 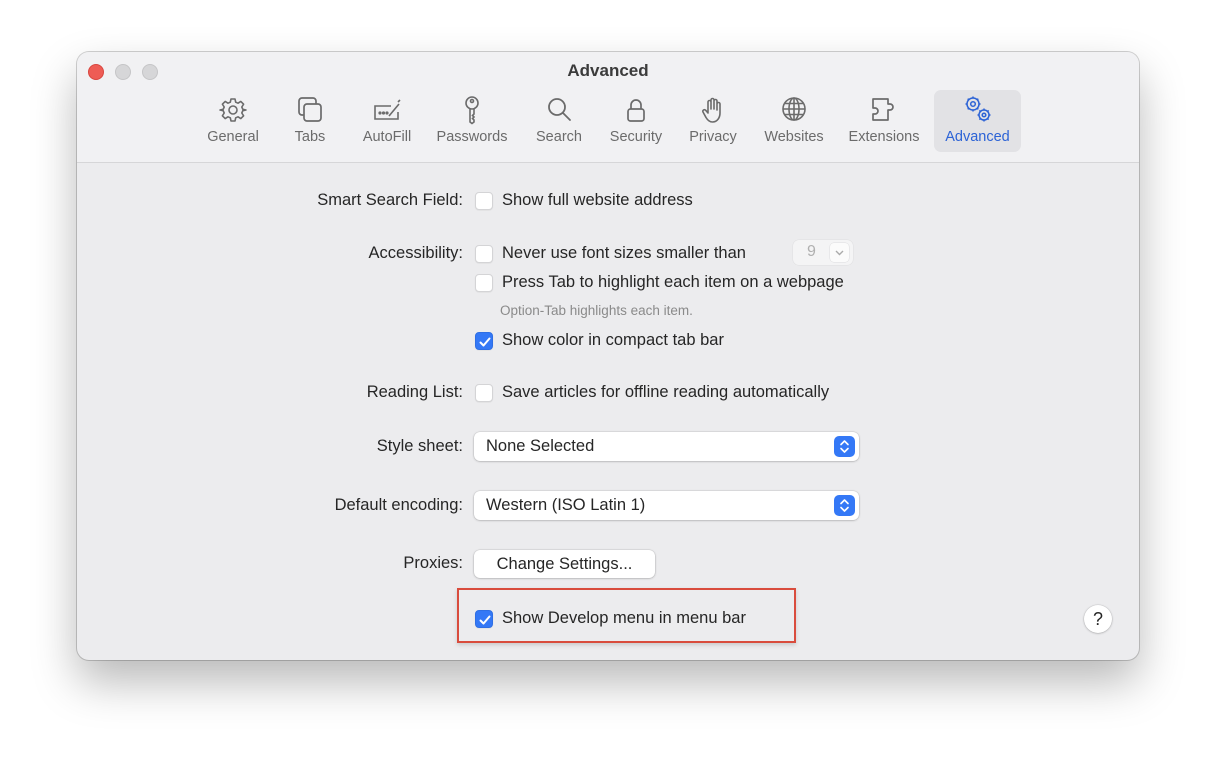 I want to click on tab-autofill: AutoFill, so click(x=387, y=121).